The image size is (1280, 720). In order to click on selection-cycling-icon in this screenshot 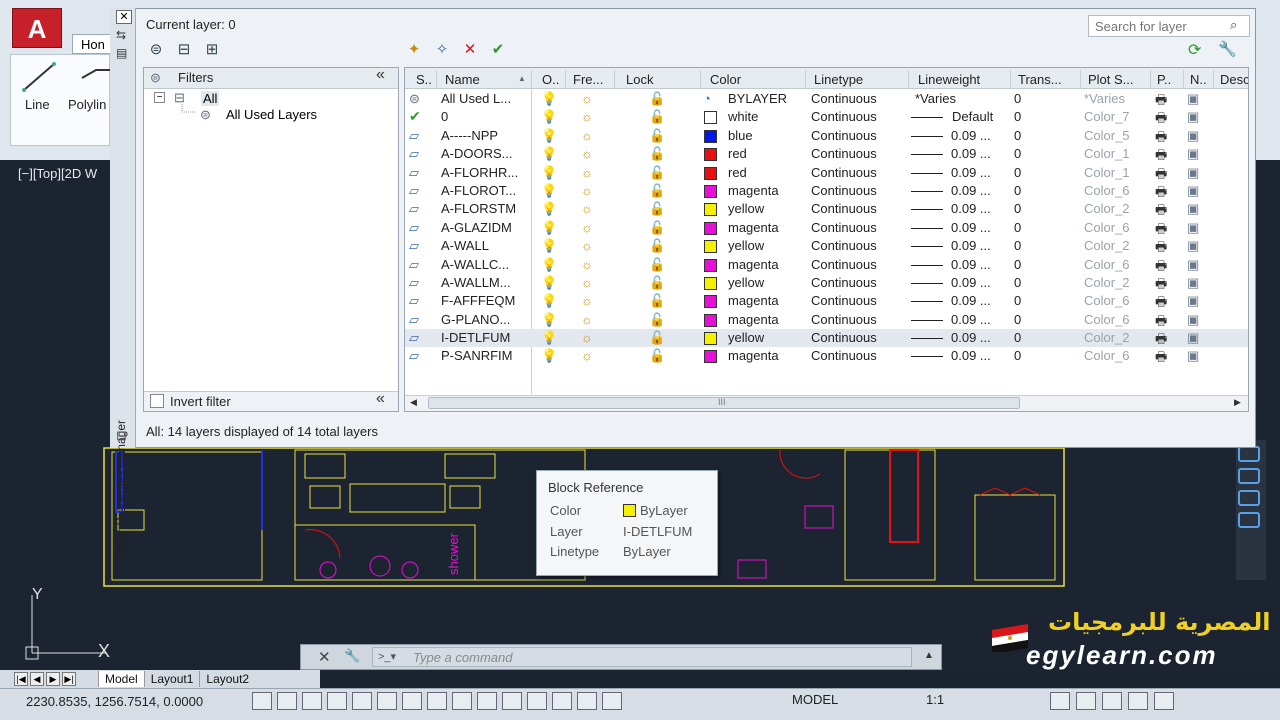, I will do `click(587, 701)`.